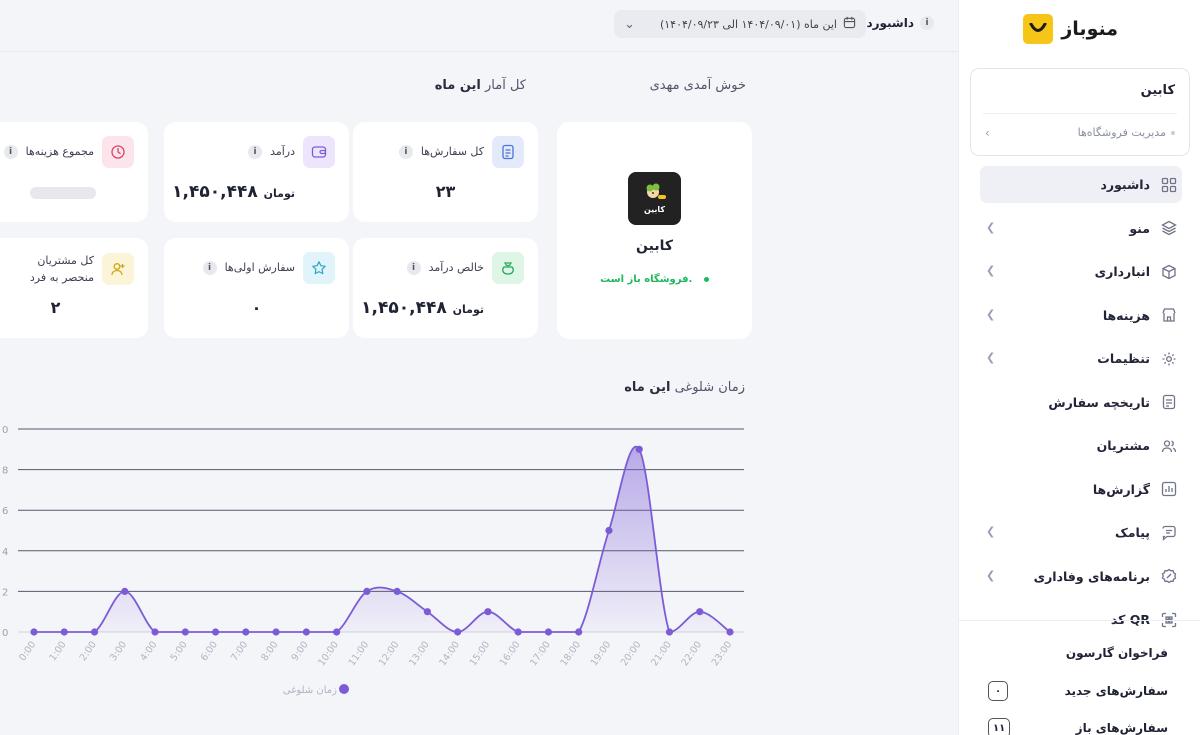  Describe the element at coordinates (654, 198) in the screenshot. I see `store-logo: کابین` at that location.